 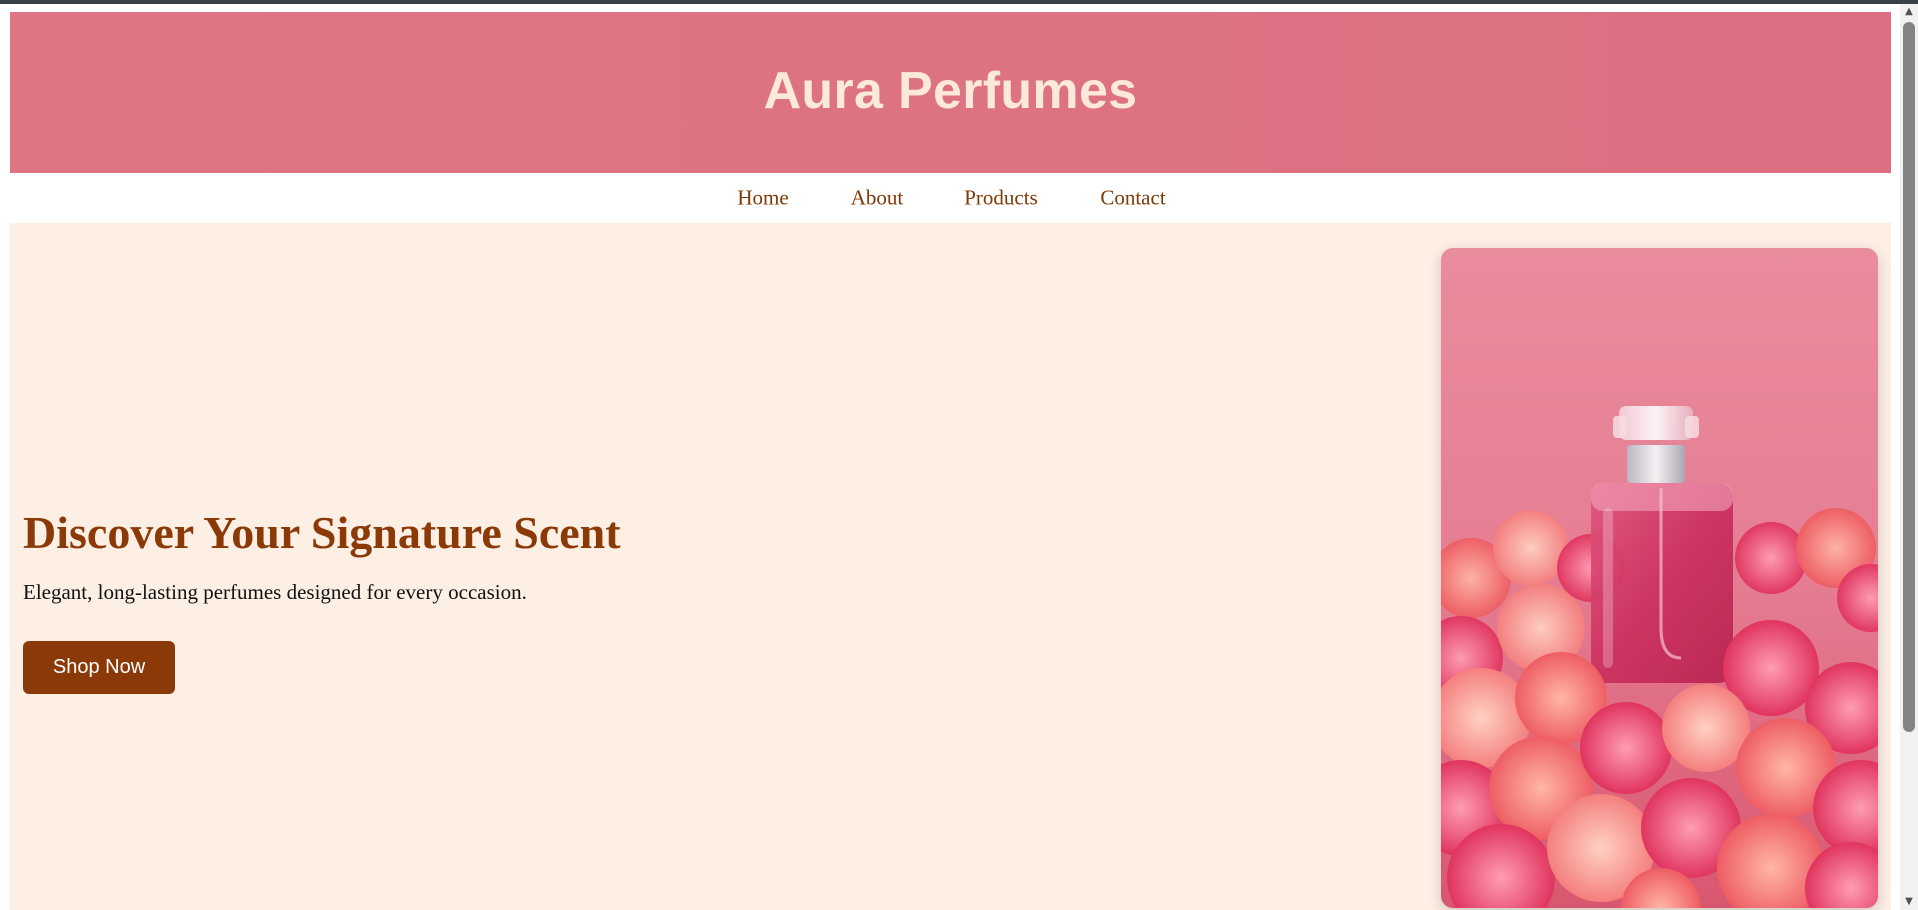 I want to click on vertical-scrollbar: ▲ ▼, so click(x=1909, y=457).